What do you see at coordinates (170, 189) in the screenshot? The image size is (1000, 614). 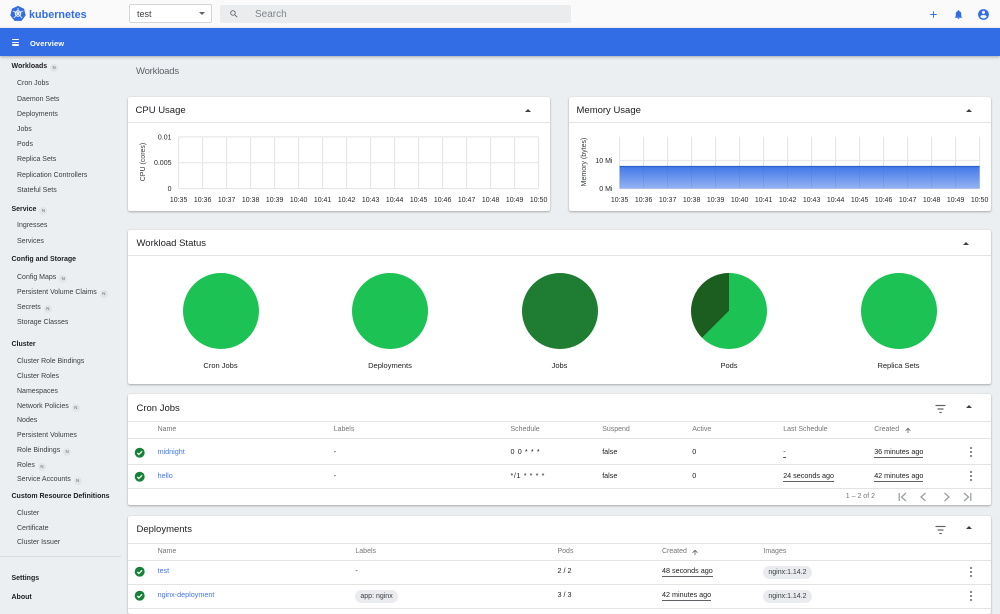 I see `svg-text: 0` at bounding box center [170, 189].